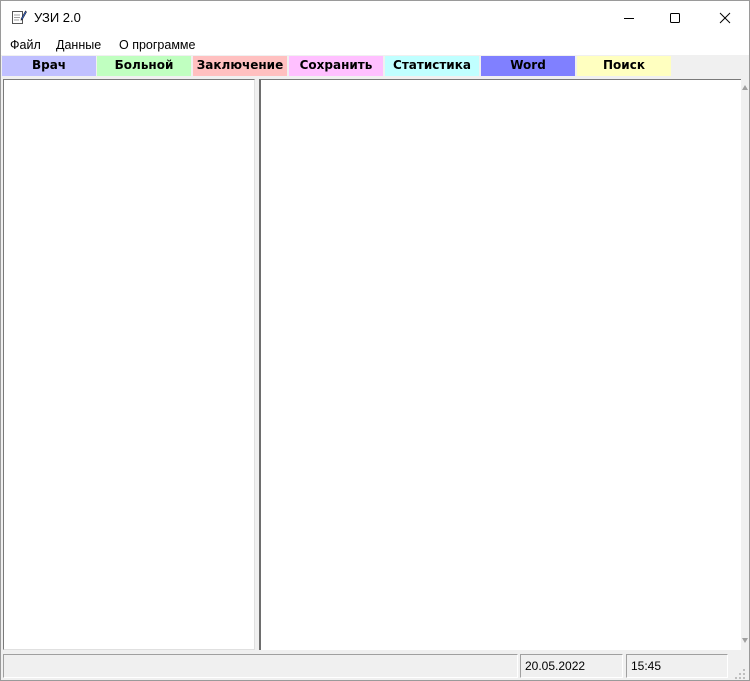  Describe the element at coordinates (375, 18) in the screenshot. I see `title-bar: УЗИ 2.0` at that location.